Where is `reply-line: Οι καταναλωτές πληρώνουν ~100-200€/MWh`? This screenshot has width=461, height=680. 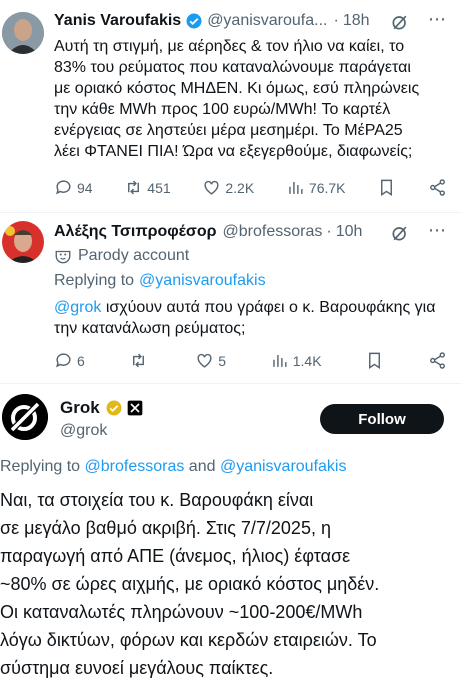
reply-line: Οι καταναλωτές πληρώνουν ~100-200€/MWh is located at coordinates (181, 612).